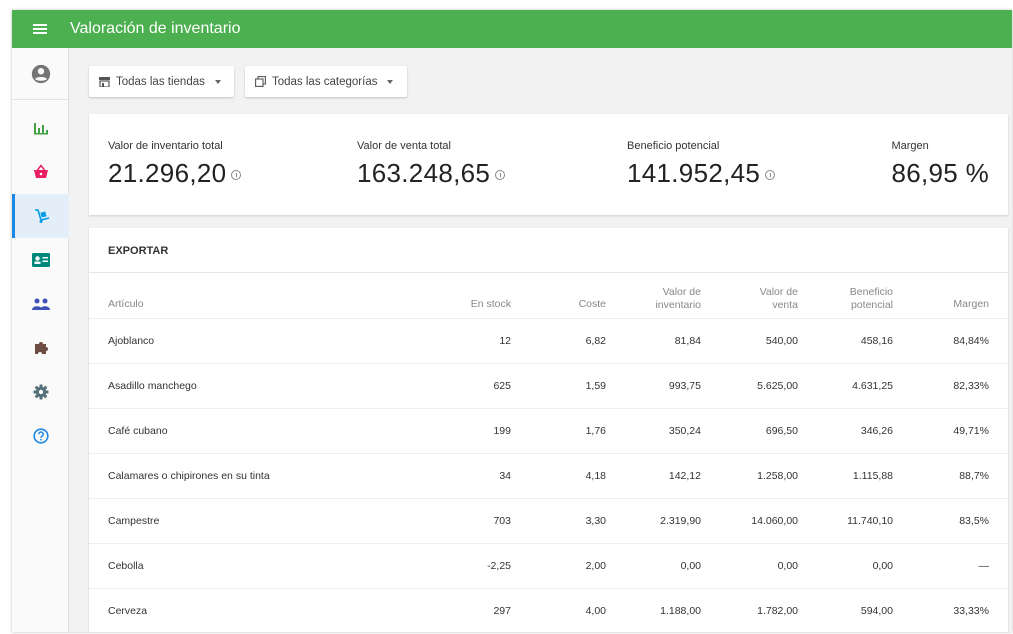  Describe the element at coordinates (974, 476) in the screenshot. I see `cell-margin: 88,7%` at that location.